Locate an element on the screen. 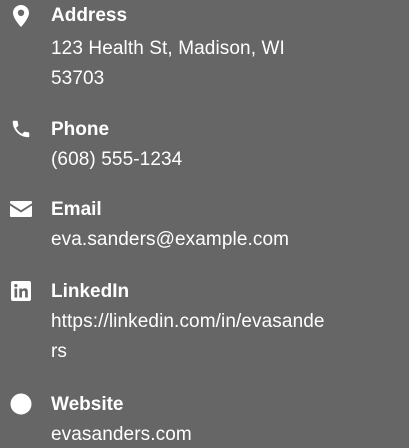 The height and width of the screenshot is (448, 409). linkedin-label: LinkedIn is located at coordinates (90, 291).